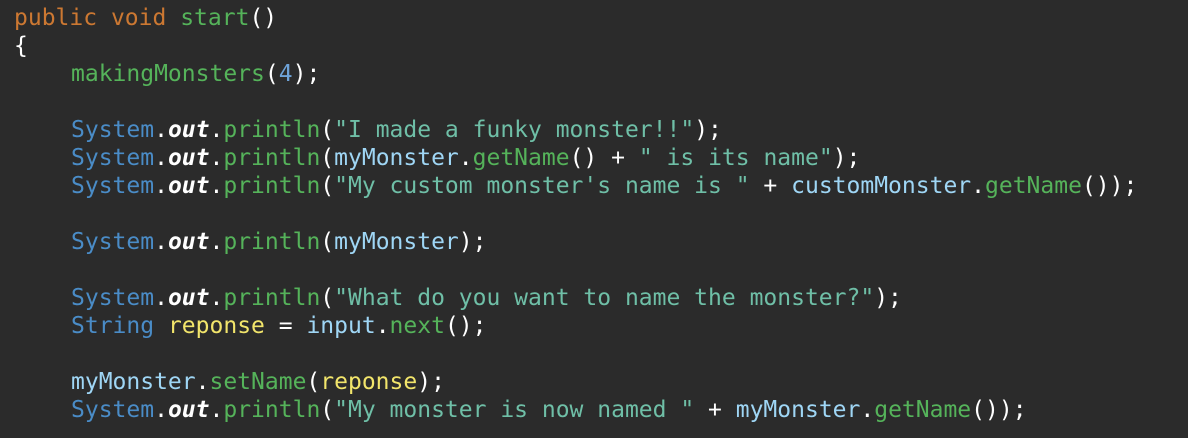 Image resolution: width=1188 pixels, height=438 pixels. I want to click on code-token: input, so click(341, 326).